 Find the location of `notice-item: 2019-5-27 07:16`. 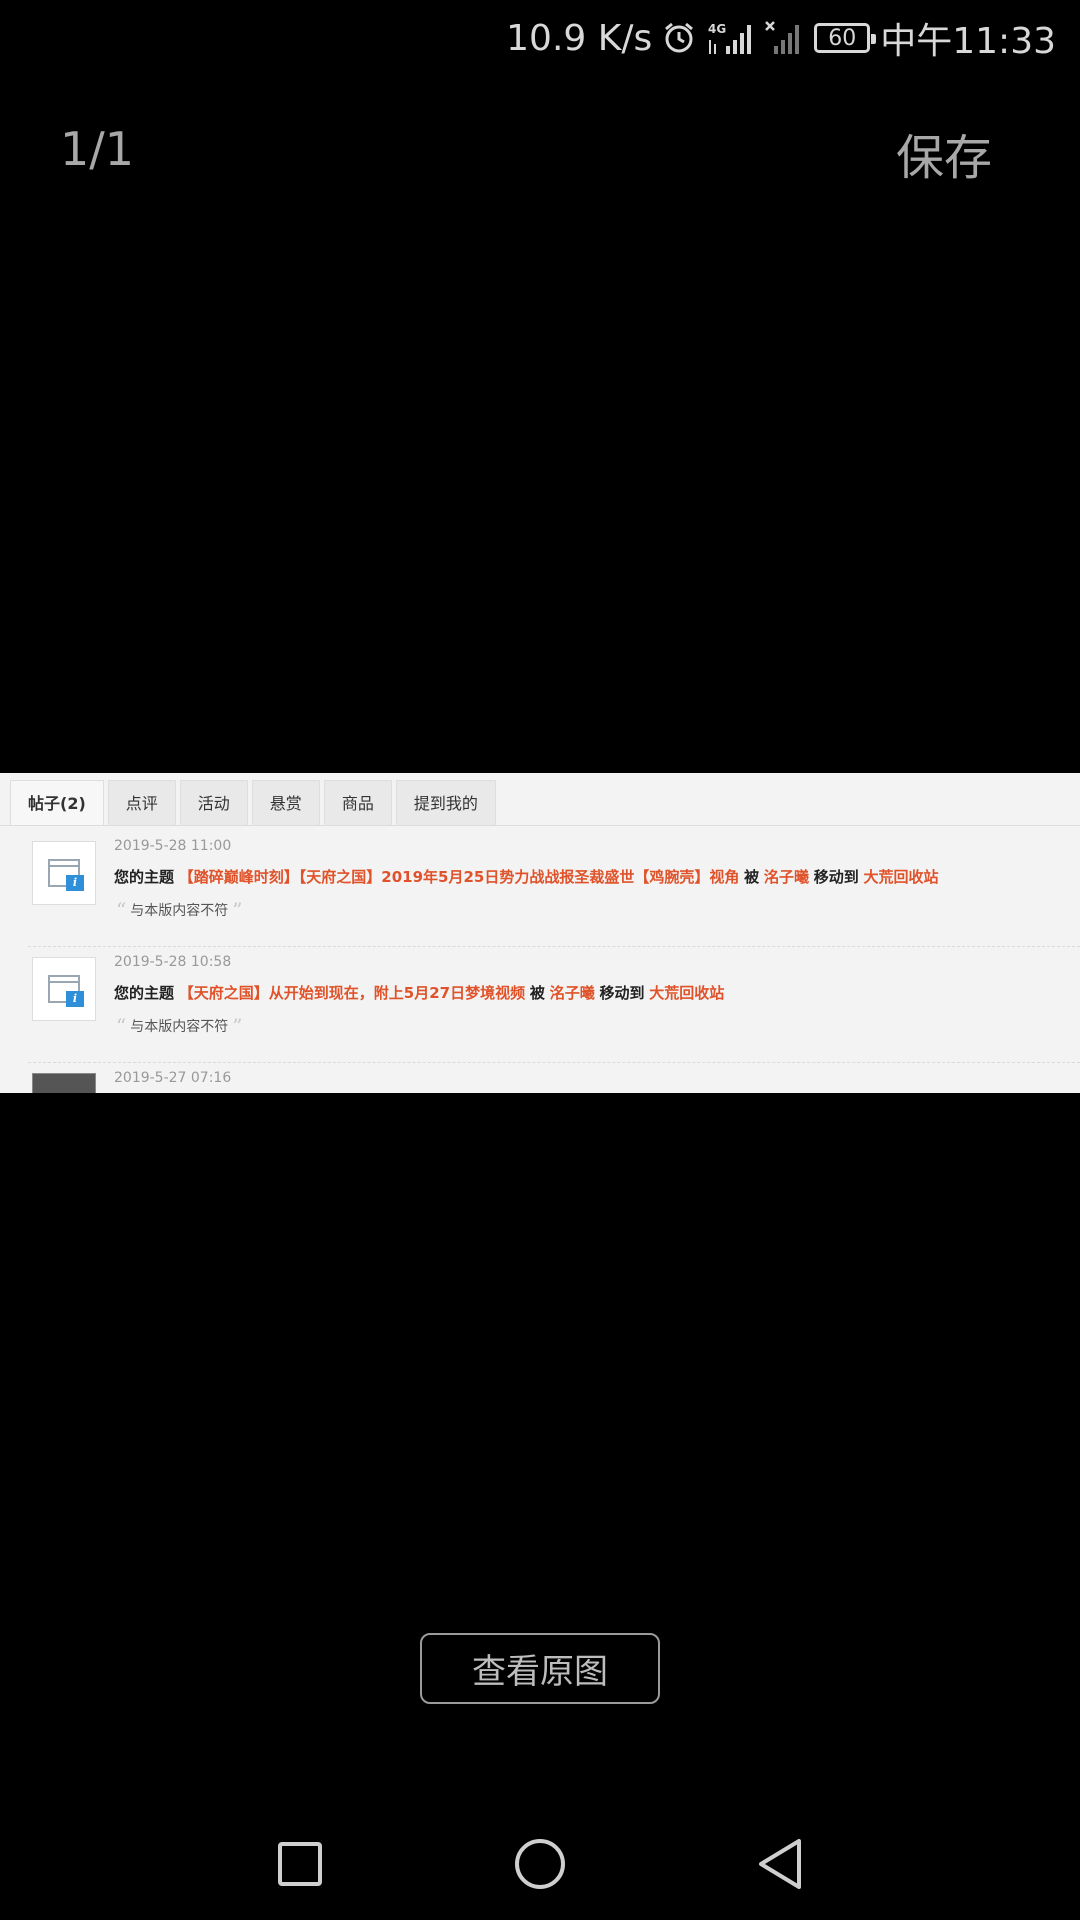

notice-item: 2019-5-27 07:16 is located at coordinates (540, 1078).